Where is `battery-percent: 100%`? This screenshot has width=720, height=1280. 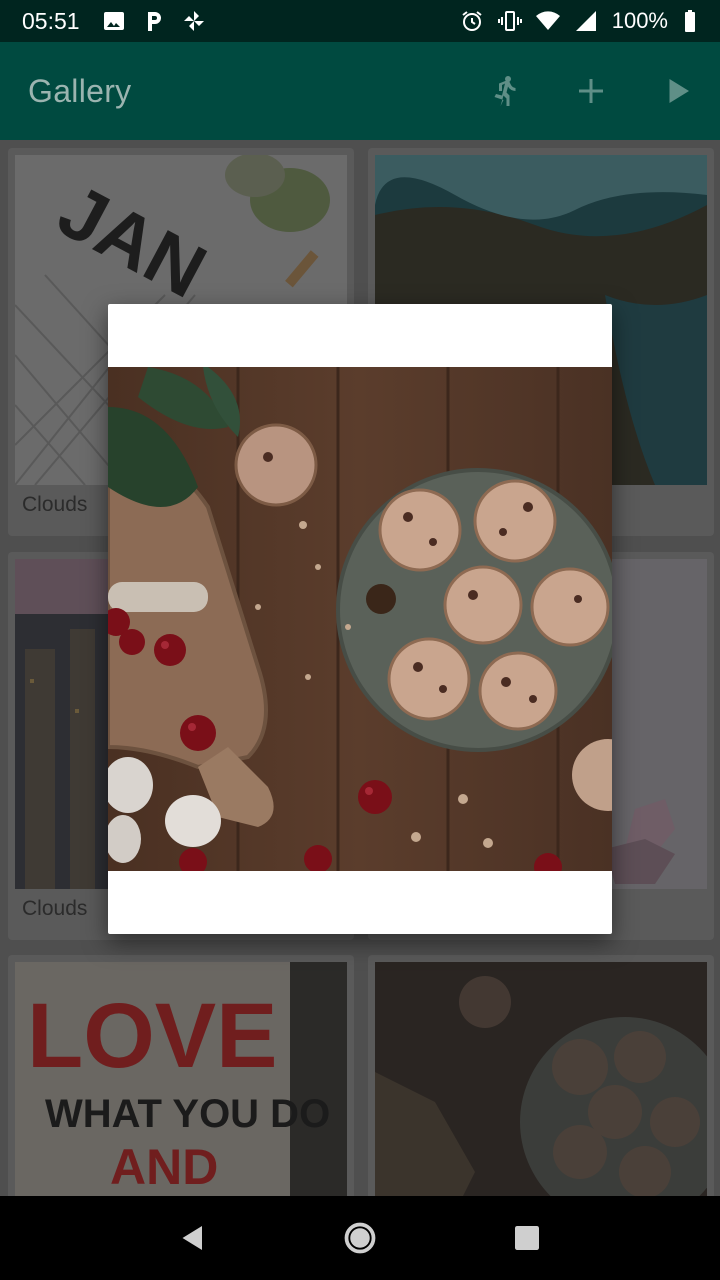 battery-percent: 100% is located at coordinates (639, 20).